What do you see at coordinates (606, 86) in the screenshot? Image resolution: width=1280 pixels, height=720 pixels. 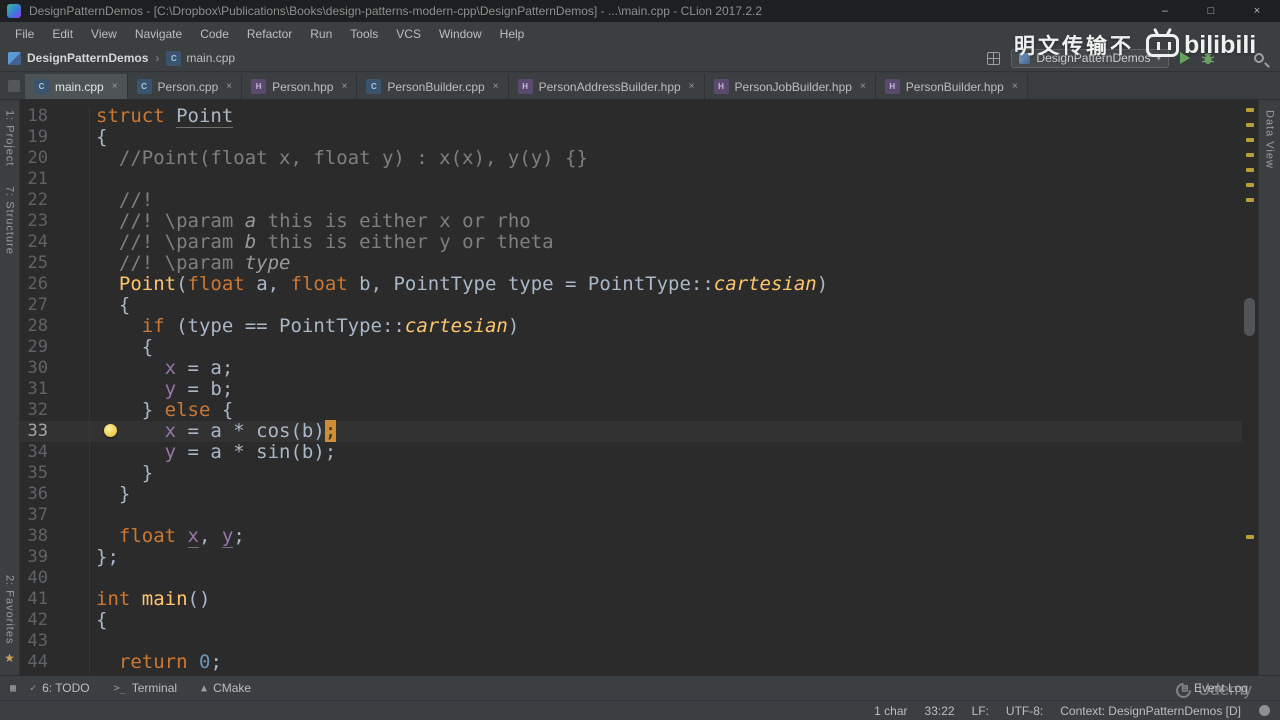 I see `editor-tab-personaddressbuilder-hpp: H PersonAddressBuilder.hpp ×` at bounding box center [606, 86].